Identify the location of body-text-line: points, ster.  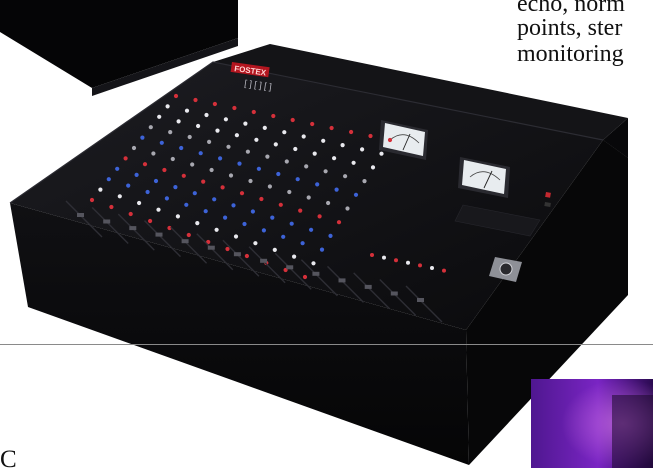
(570, 28).